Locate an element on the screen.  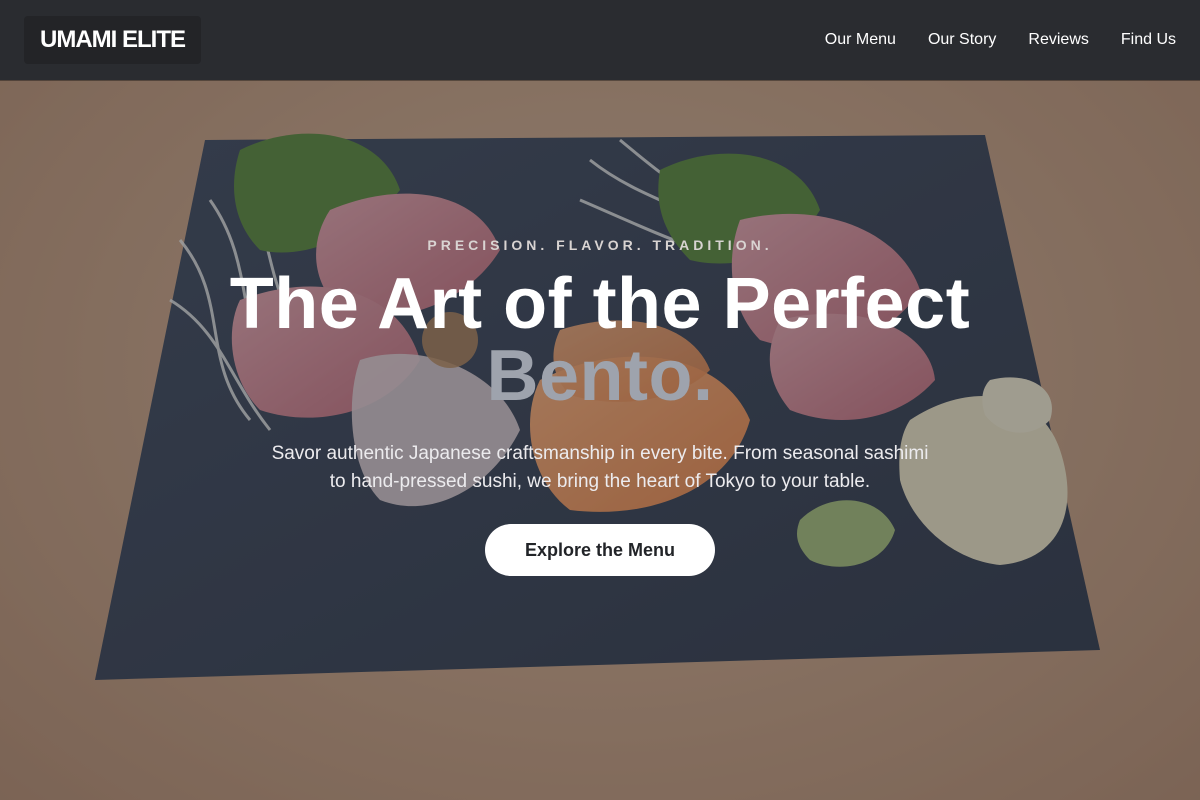
nav-link-reviews: Reviews is located at coordinates (1058, 40).